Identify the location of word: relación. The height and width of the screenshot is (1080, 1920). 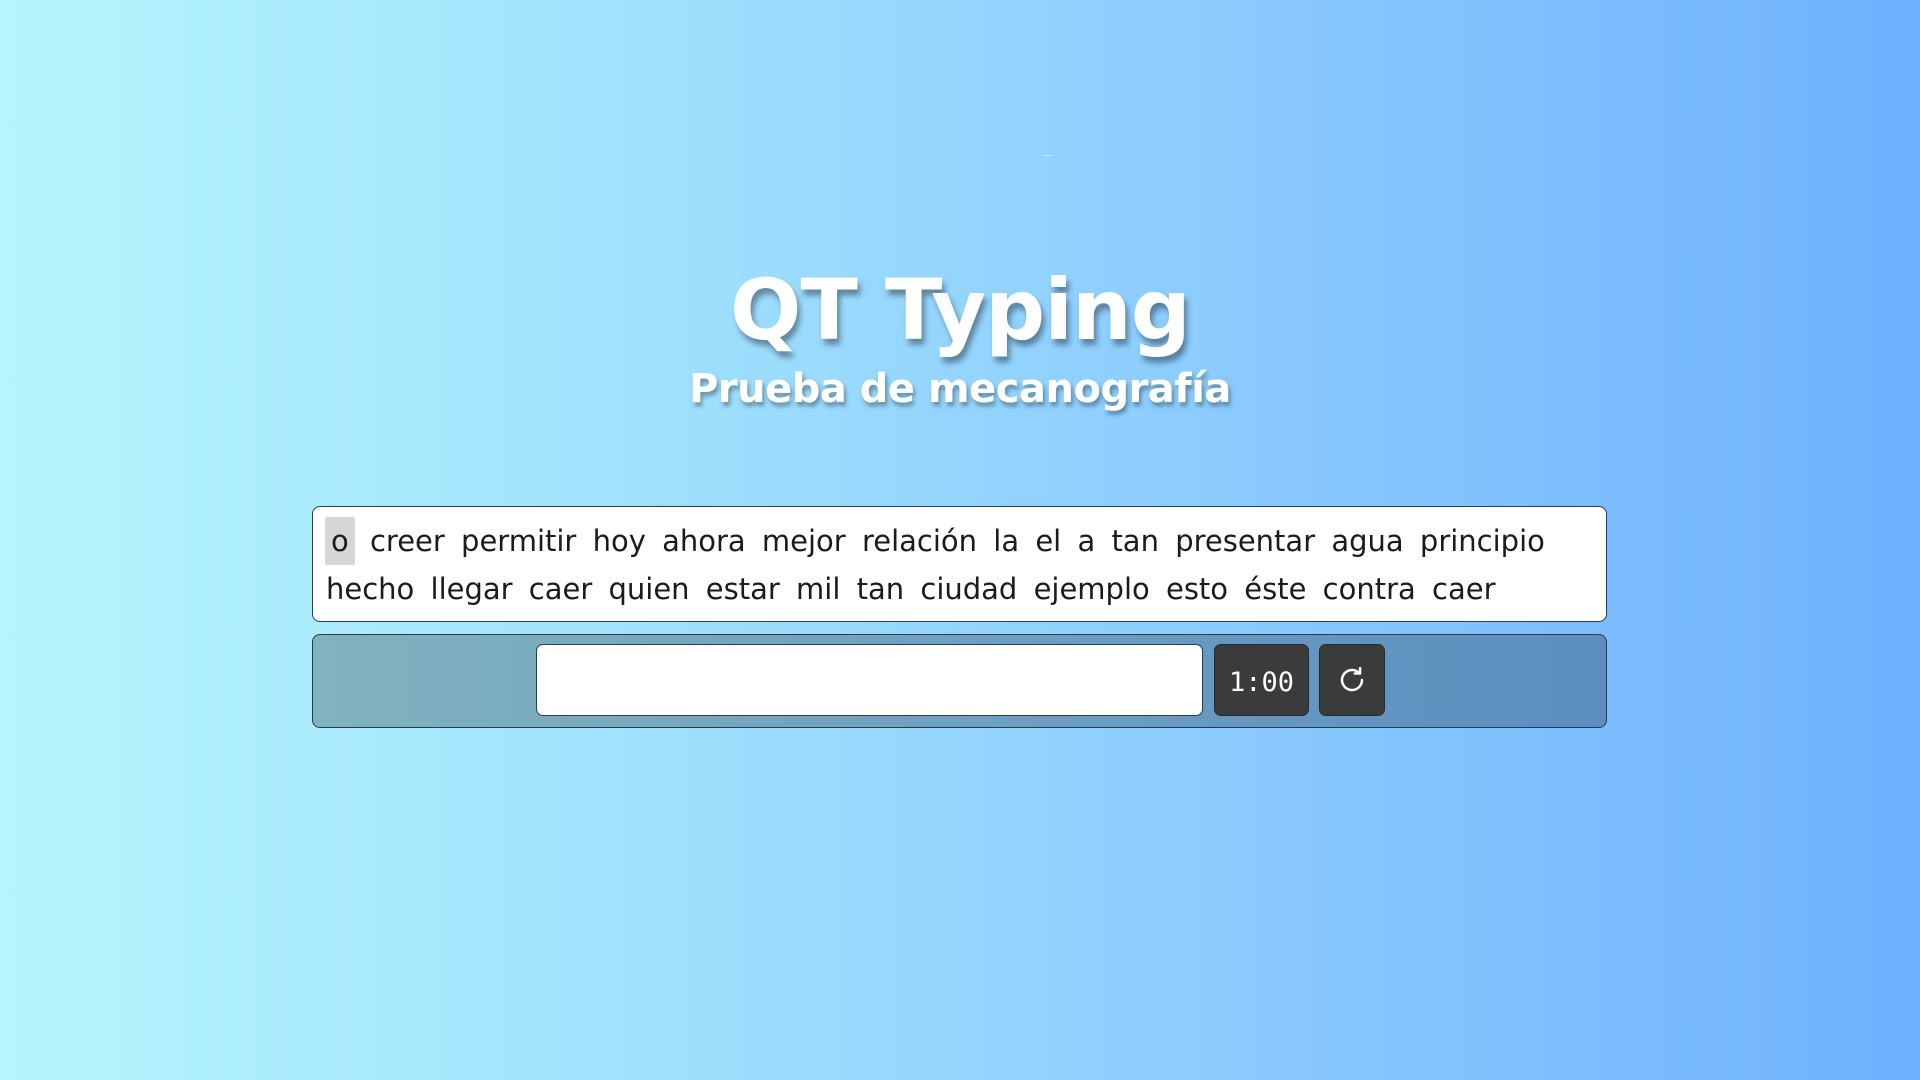
(919, 541).